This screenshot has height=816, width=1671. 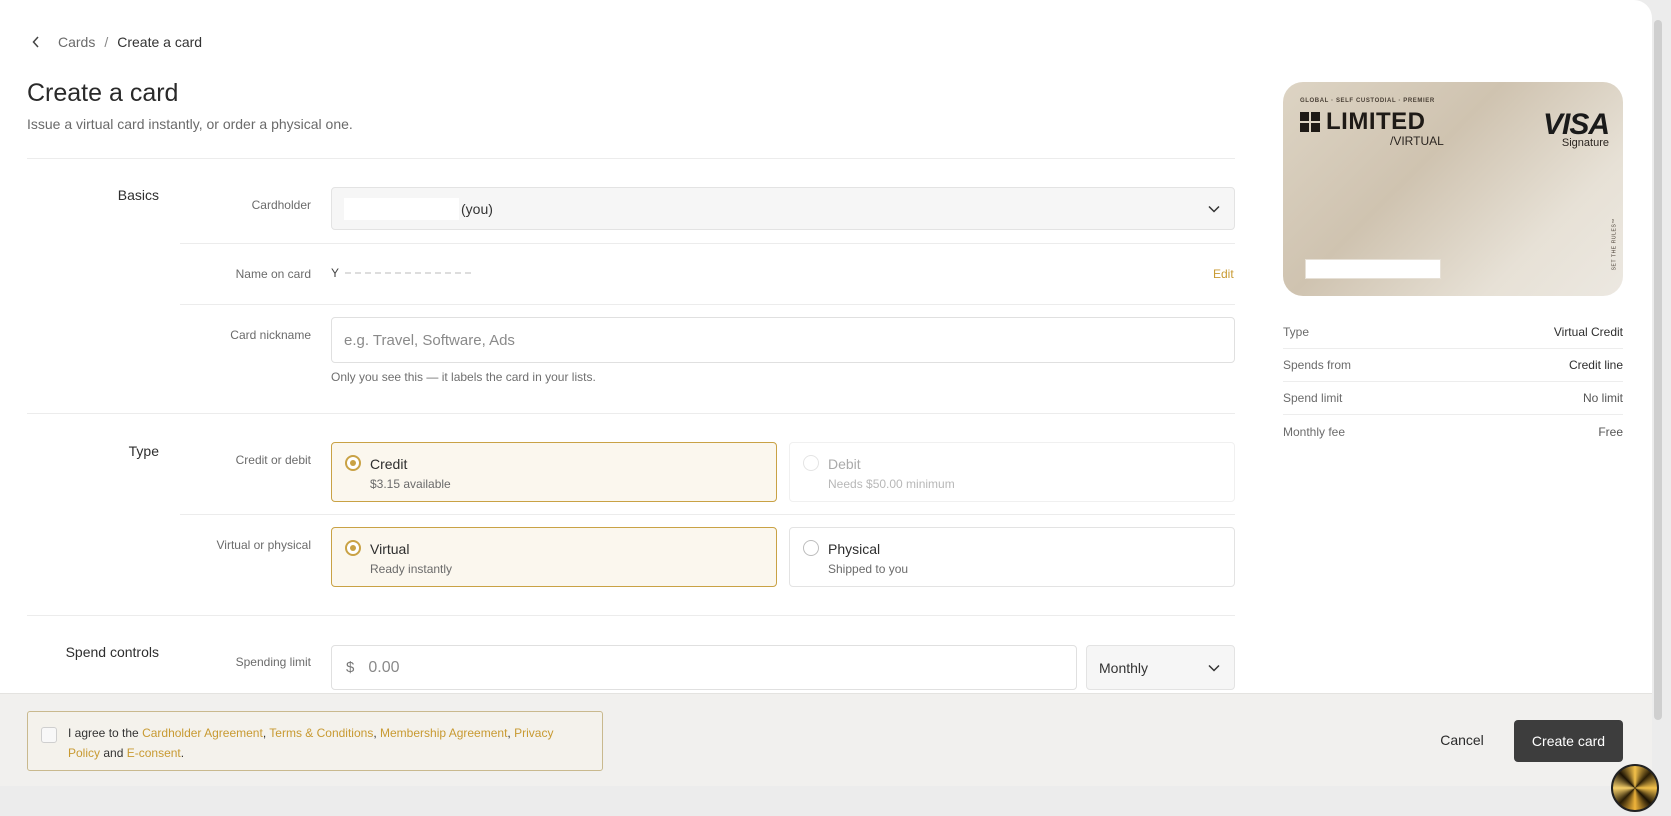 I want to click on breadcrumb-cards-link: Cards, so click(x=76, y=42).